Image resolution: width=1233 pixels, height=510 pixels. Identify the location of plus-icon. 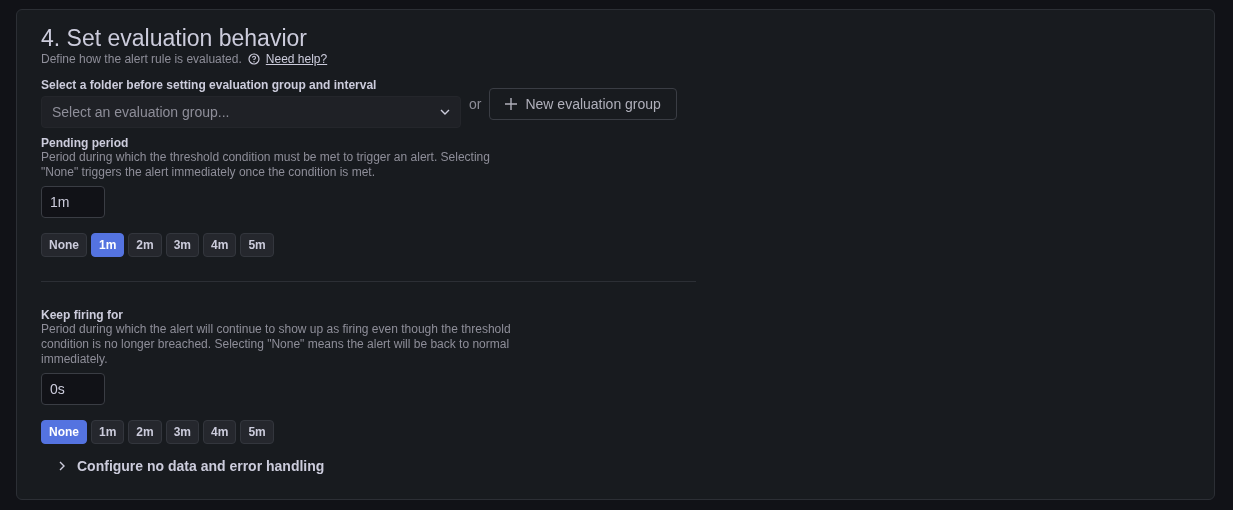
(511, 104).